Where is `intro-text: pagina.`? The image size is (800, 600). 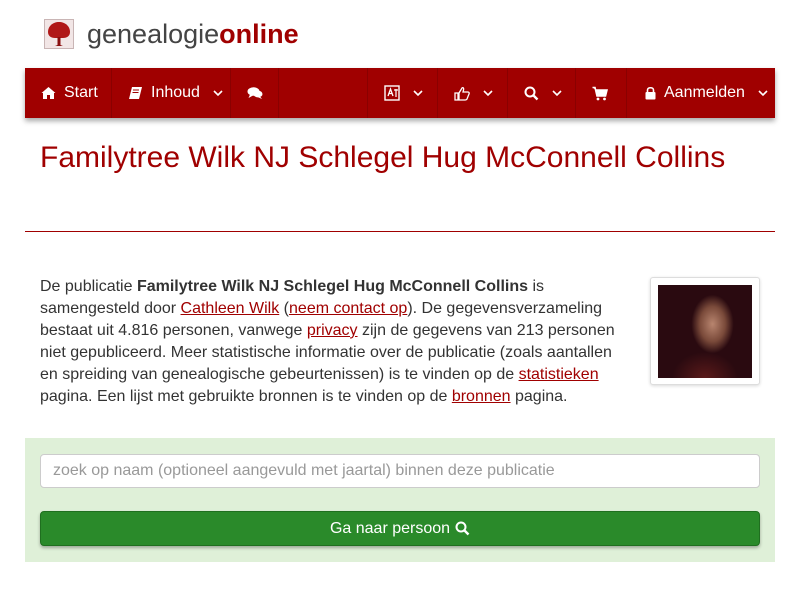
intro-text: pagina. is located at coordinates (539, 396).